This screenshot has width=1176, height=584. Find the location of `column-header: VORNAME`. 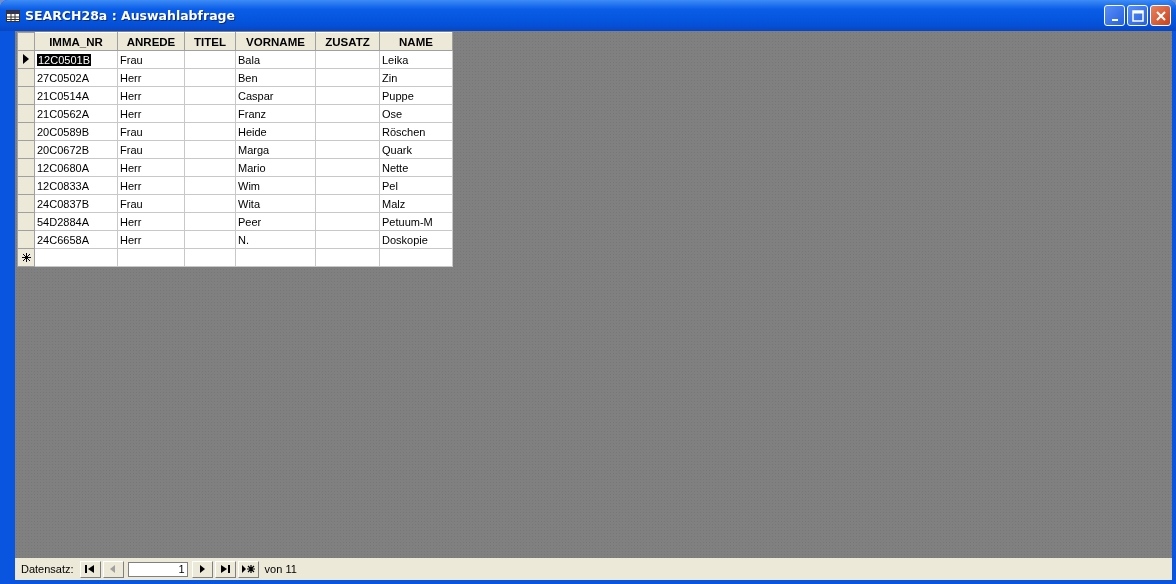

column-header: VORNAME is located at coordinates (275, 41).